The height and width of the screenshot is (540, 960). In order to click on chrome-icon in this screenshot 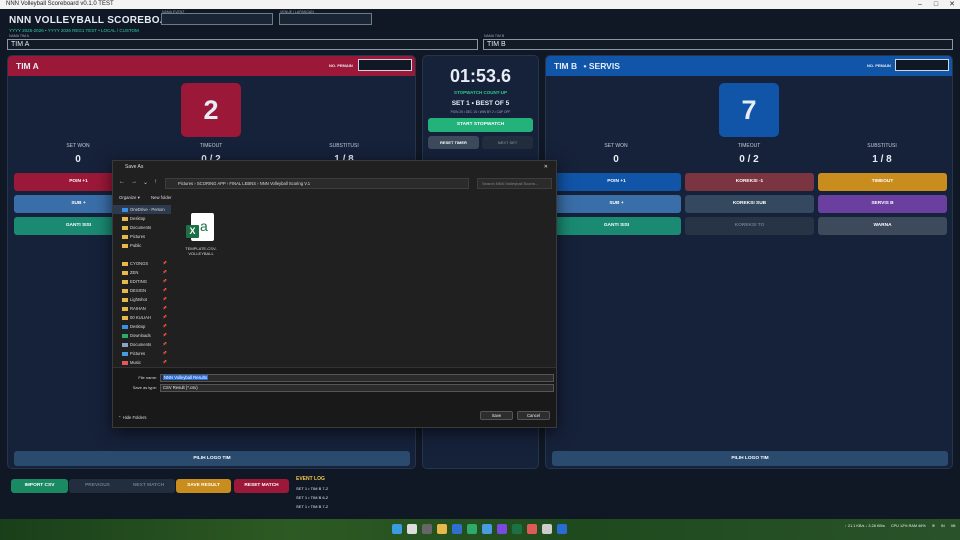, I will do `click(472, 529)`.